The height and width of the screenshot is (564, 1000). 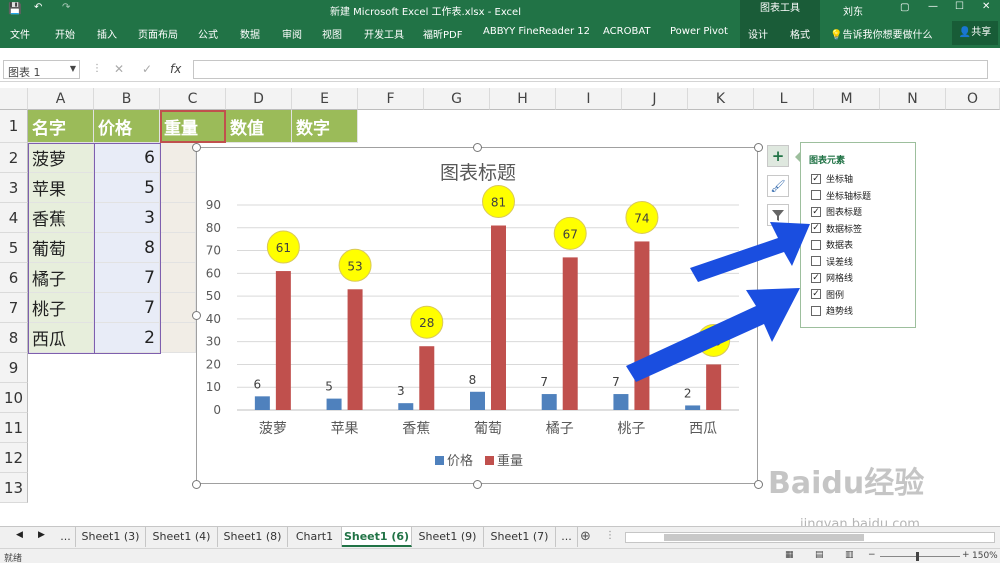 What do you see at coordinates (61, 126) in the screenshot?
I see `header-cell-name: 名字` at bounding box center [61, 126].